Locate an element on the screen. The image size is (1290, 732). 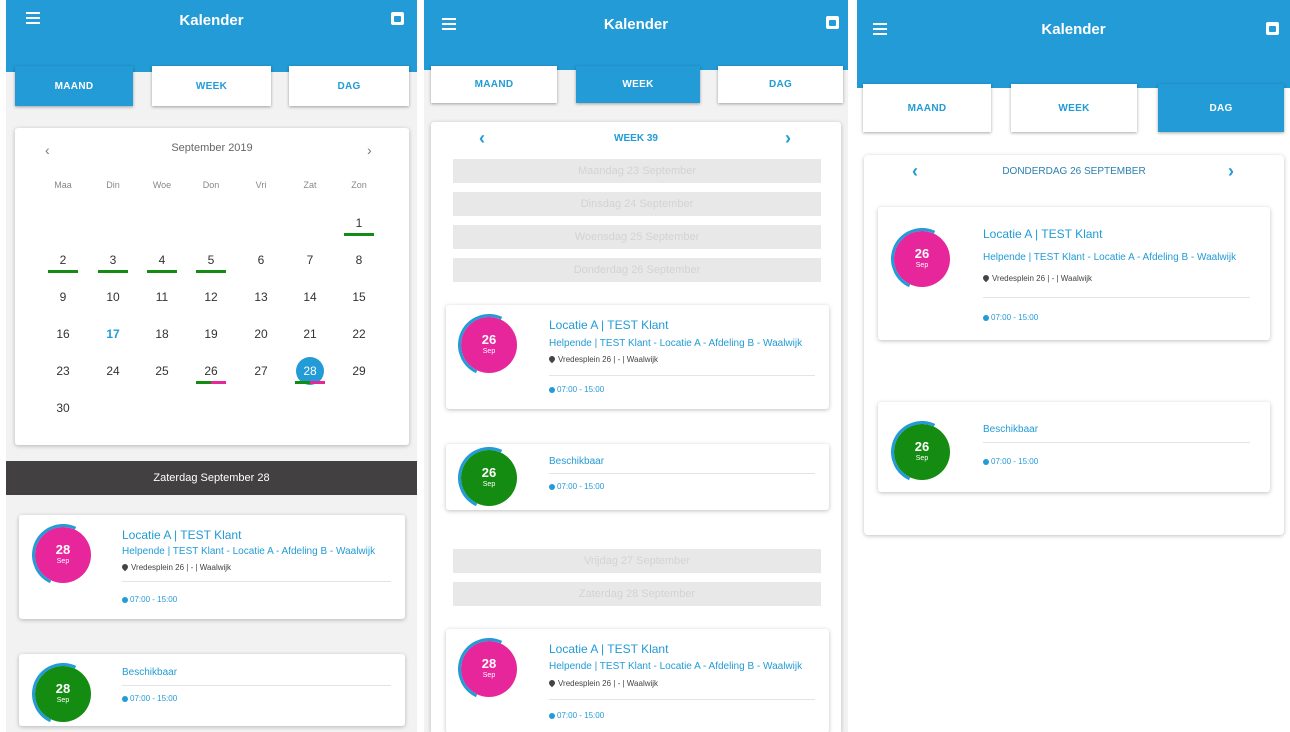
calendar-day: 8 is located at coordinates (359, 260).